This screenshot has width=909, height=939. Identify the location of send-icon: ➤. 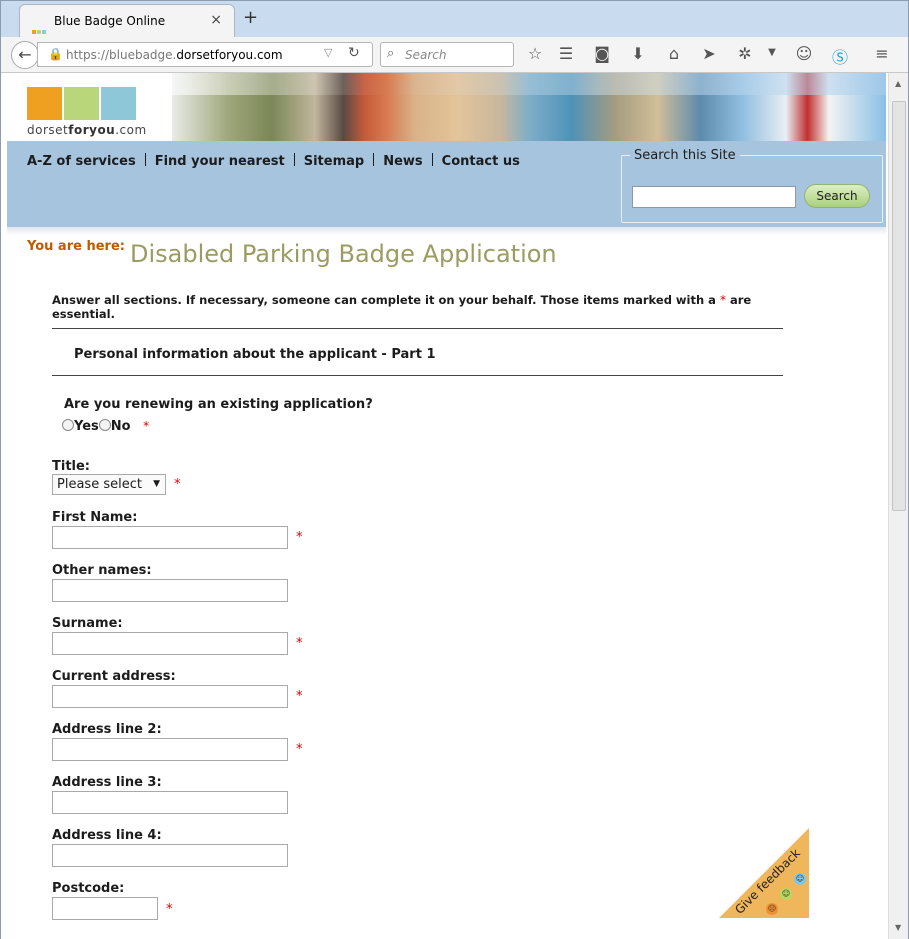
(709, 53).